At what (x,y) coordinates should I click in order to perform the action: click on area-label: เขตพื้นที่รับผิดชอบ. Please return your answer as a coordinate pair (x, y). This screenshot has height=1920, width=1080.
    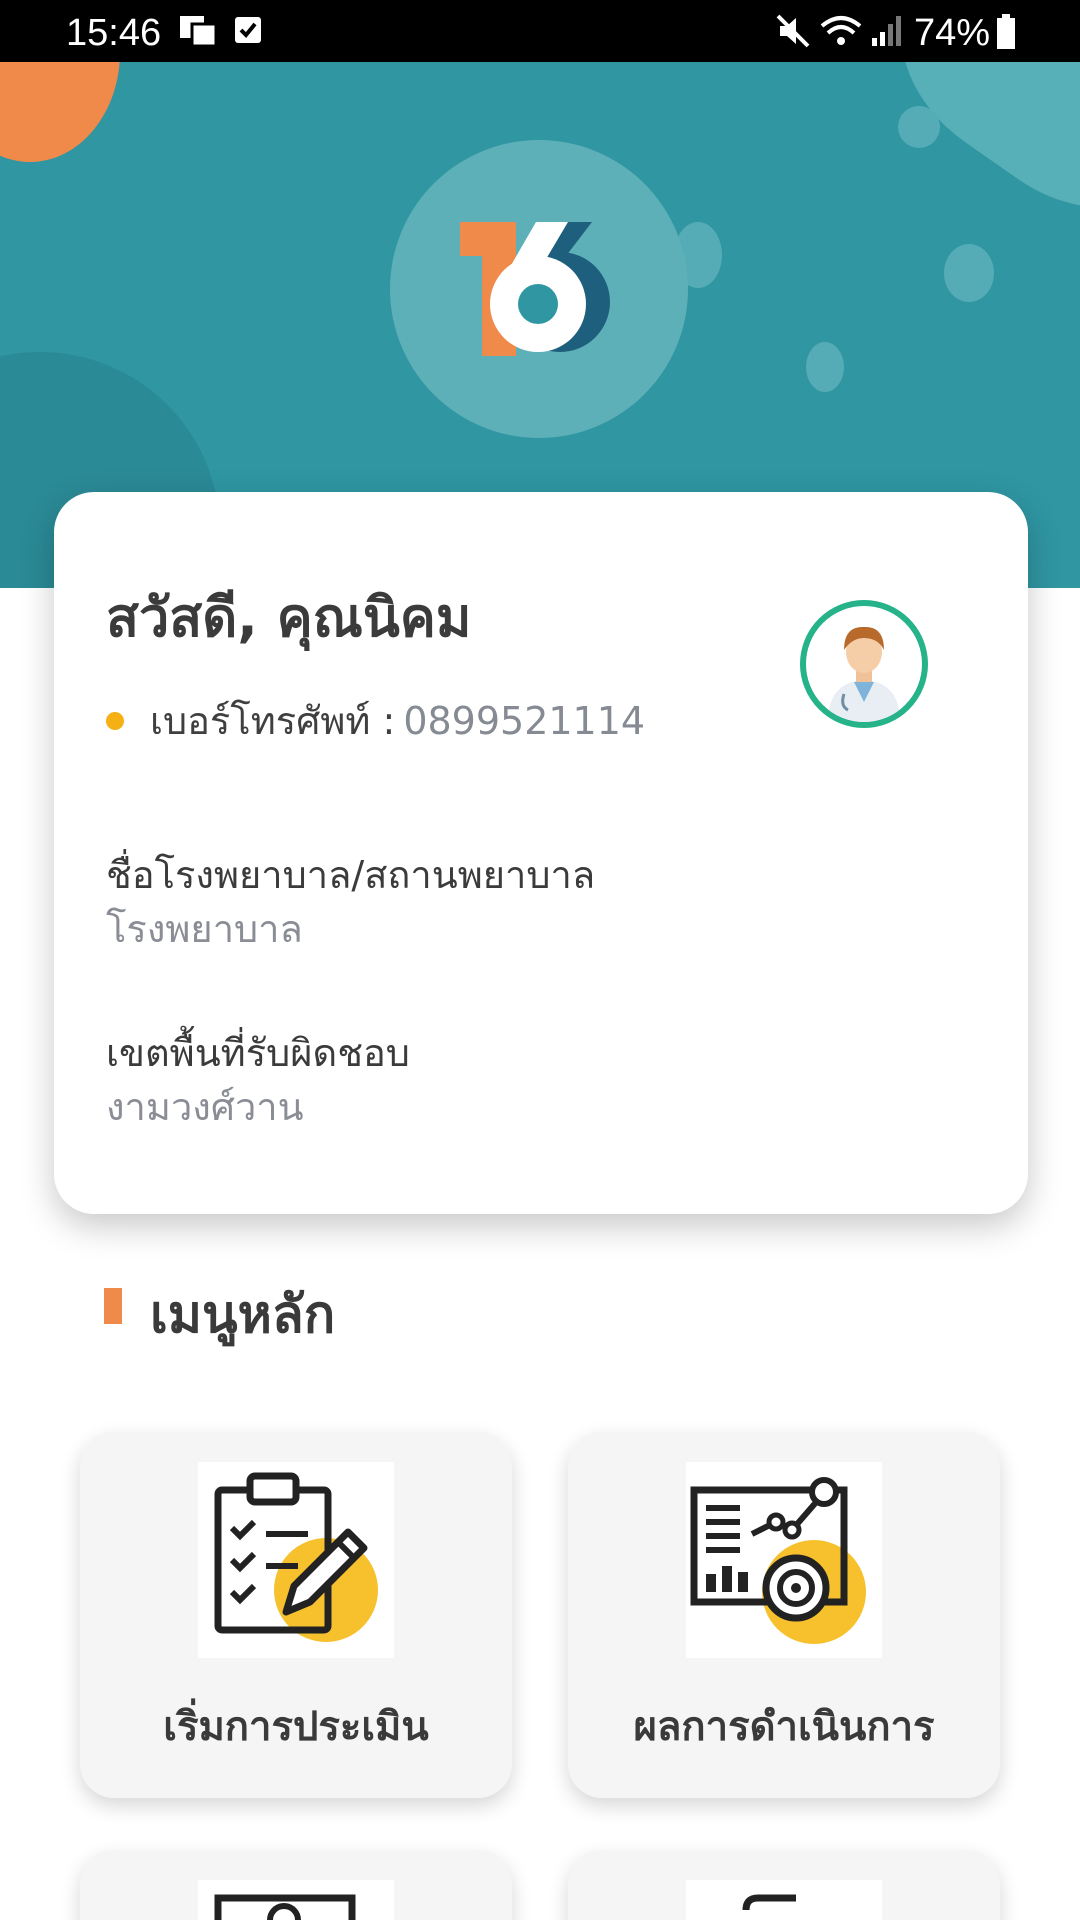
    Looking at the image, I should click on (258, 1053).